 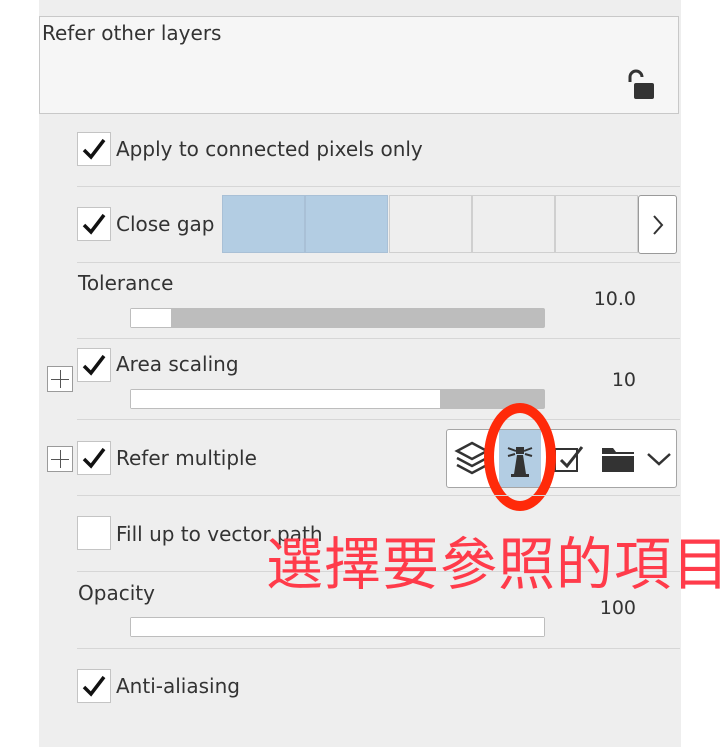 I want to click on fill-vector-path-checkbox, so click(x=94, y=533).